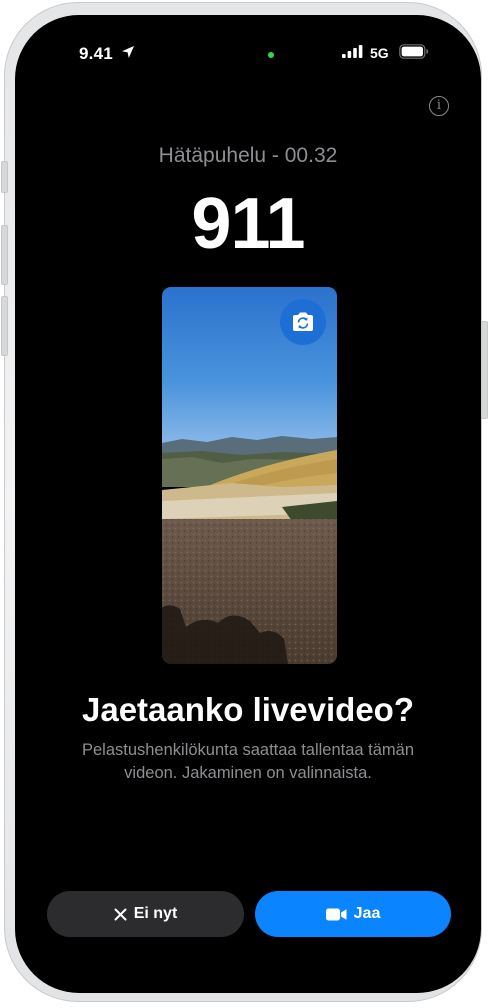 Image resolution: width=489 pixels, height=1008 pixels. I want to click on share-video-button: Jaa, so click(353, 914).